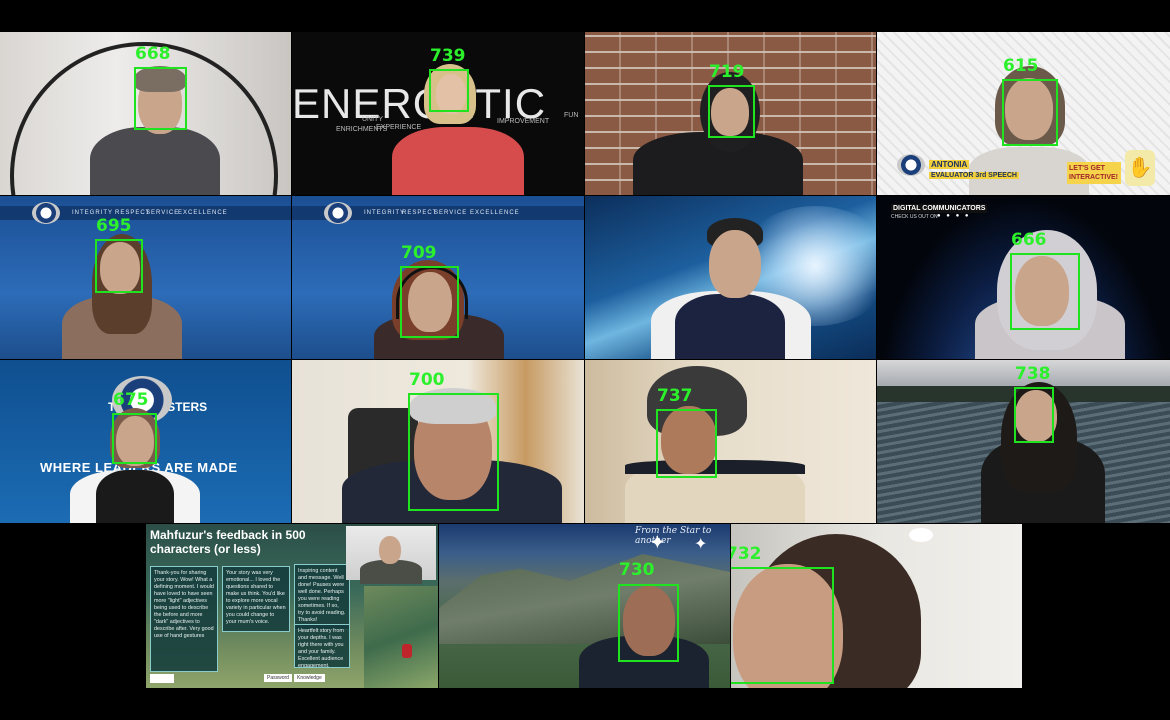  What do you see at coordinates (954, 216) in the screenshot?
I see `social-icons: ● ● ● ●` at bounding box center [954, 216].